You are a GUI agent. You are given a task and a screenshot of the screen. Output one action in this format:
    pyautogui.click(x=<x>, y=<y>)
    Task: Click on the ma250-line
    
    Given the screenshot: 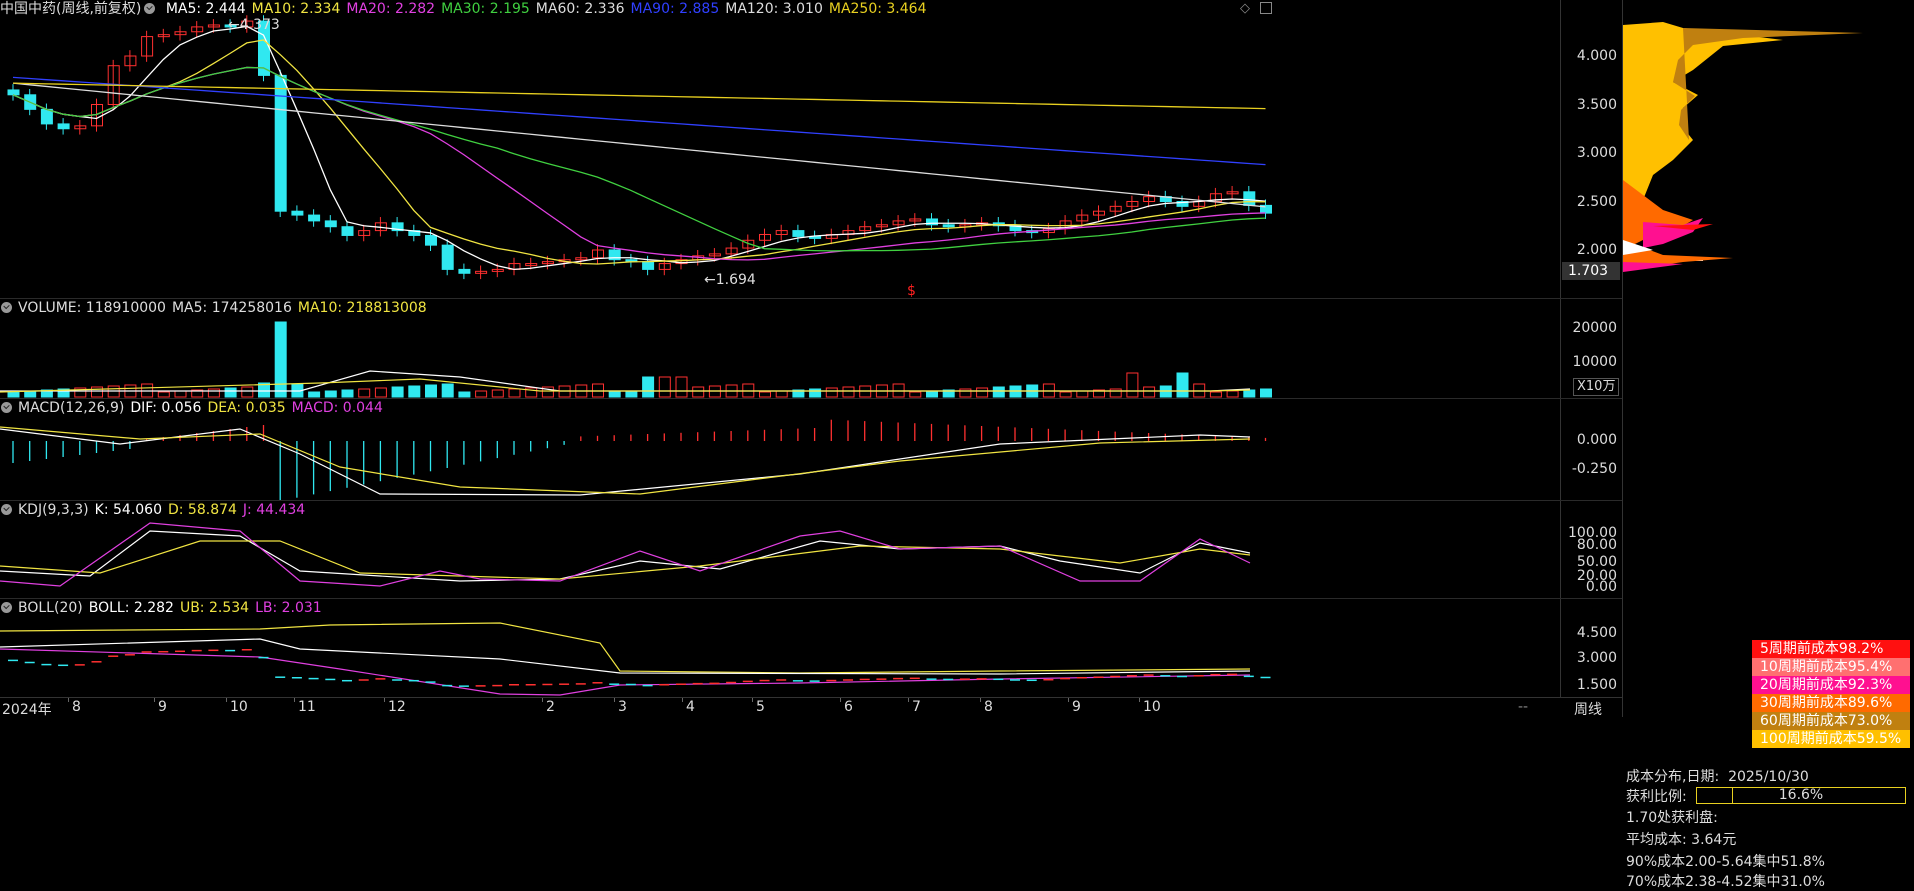 What is the action you would take?
    pyautogui.click(x=639, y=96)
    